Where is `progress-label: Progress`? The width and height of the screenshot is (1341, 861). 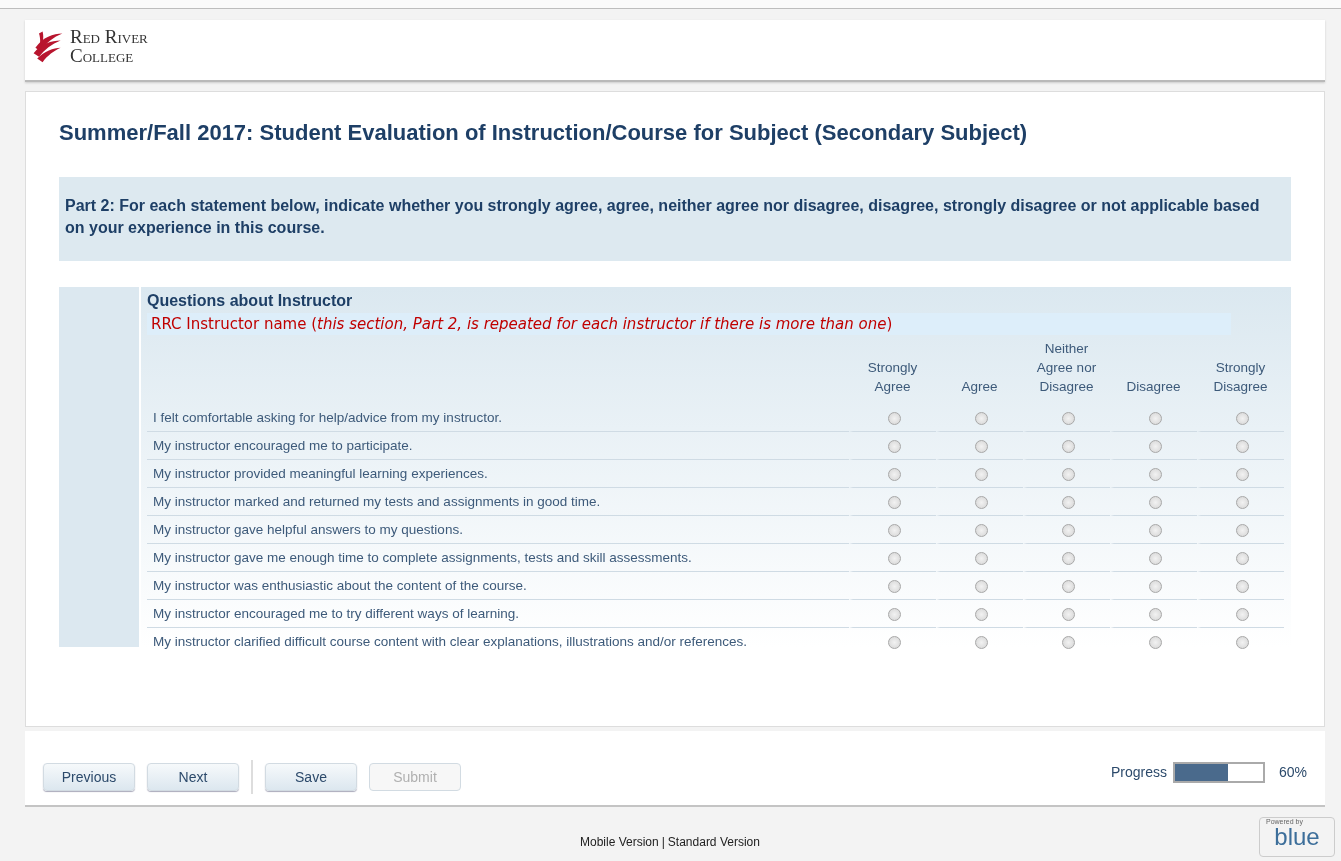
progress-label: Progress is located at coordinates (1138, 772).